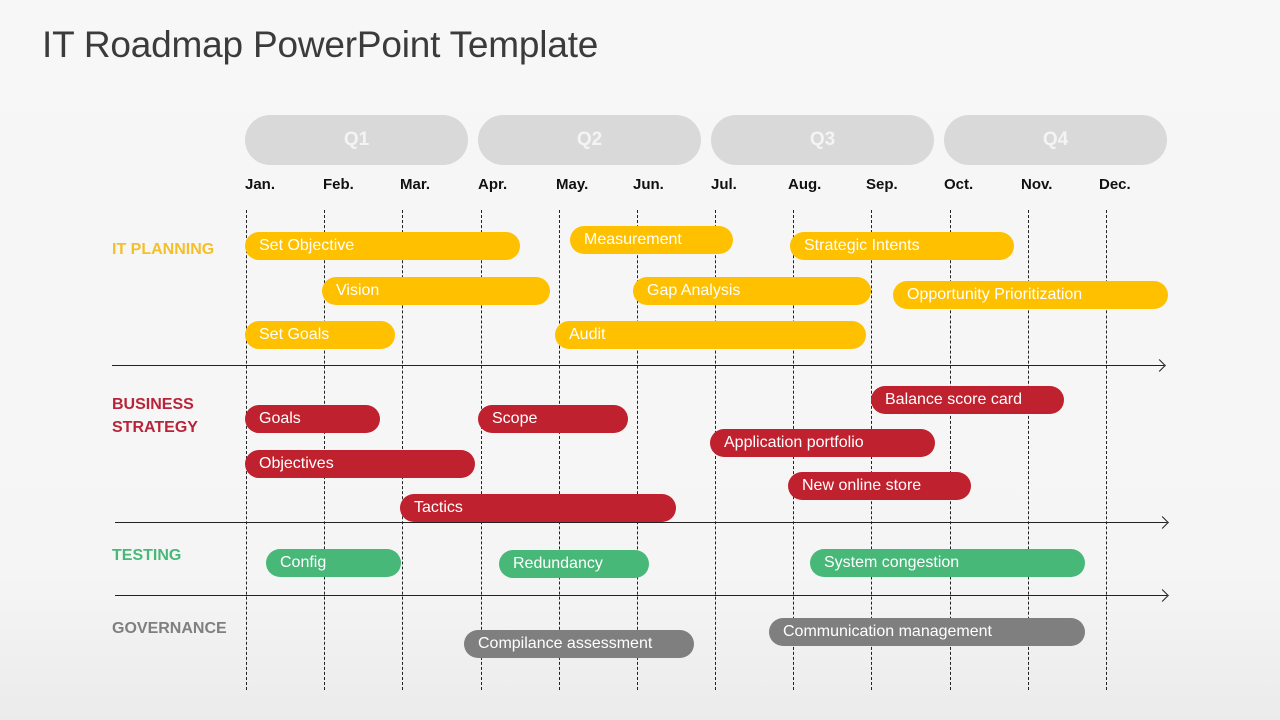 The image size is (1280, 720). What do you see at coordinates (1037, 184) in the screenshot?
I see `month-label: Nov.` at bounding box center [1037, 184].